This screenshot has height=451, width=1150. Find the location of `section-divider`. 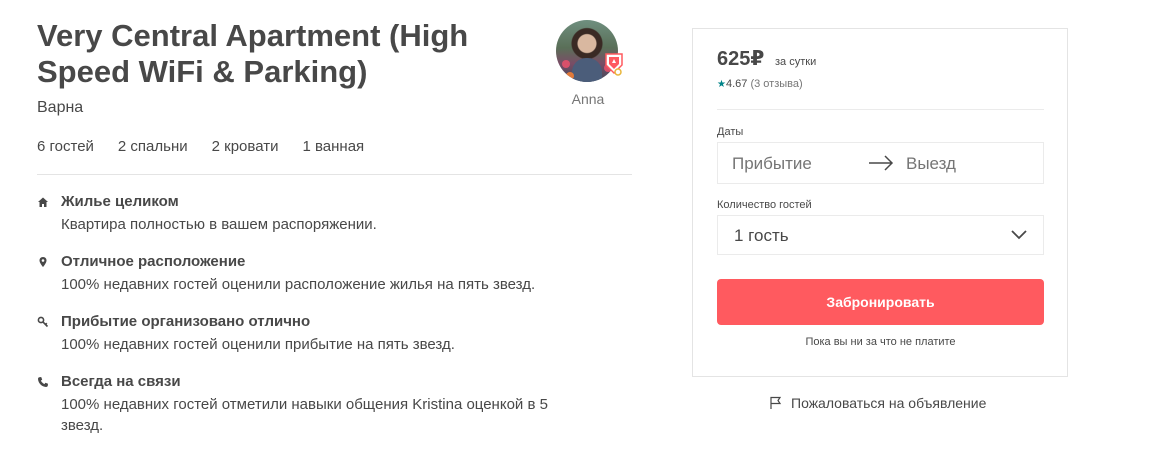

section-divider is located at coordinates (334, 174).